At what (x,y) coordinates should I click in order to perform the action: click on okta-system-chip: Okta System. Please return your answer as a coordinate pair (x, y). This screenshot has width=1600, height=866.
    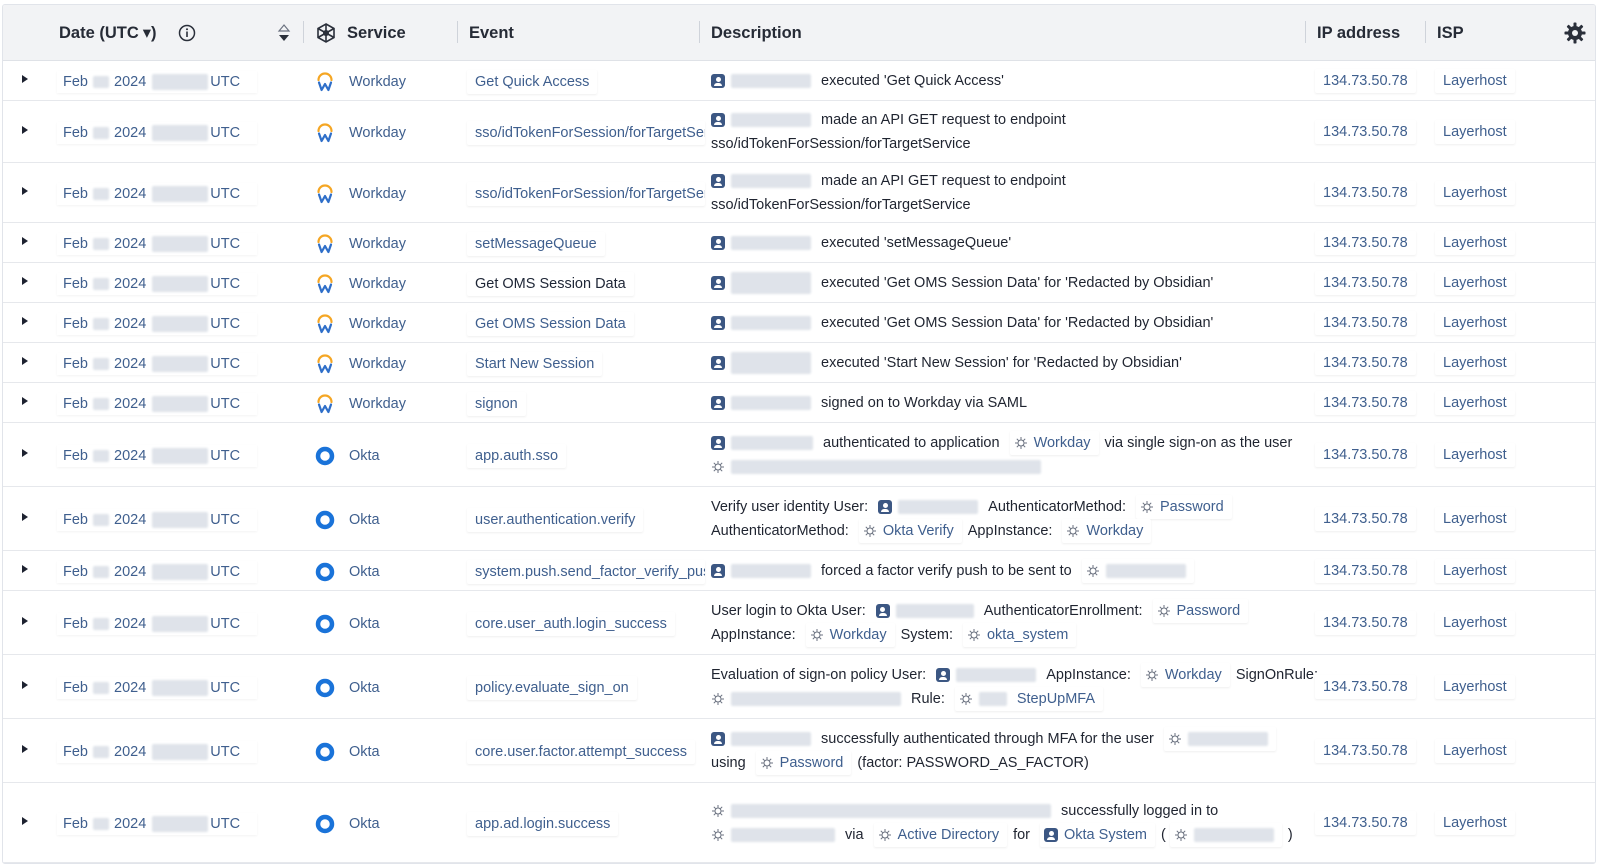
    Looking at the image, I should click on (1097, 835).